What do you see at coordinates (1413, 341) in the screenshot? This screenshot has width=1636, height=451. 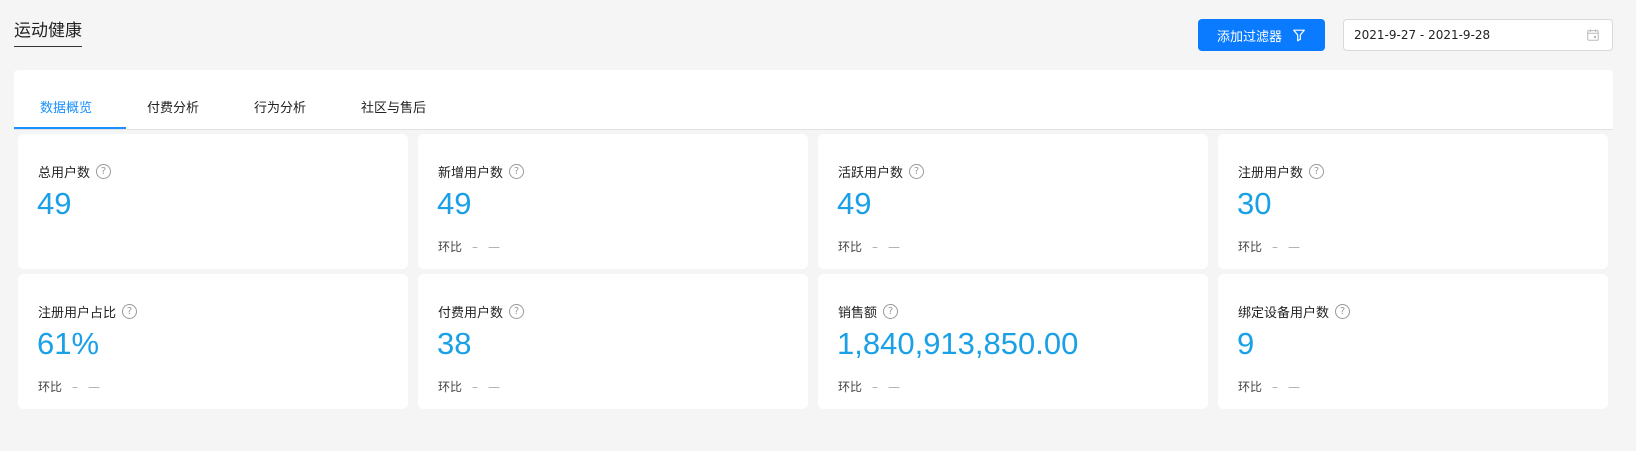 I see `metric-card-device-bound-users: 绑定设备用户数 ? 9 环比 – —` at bounding box center [1413, 341].